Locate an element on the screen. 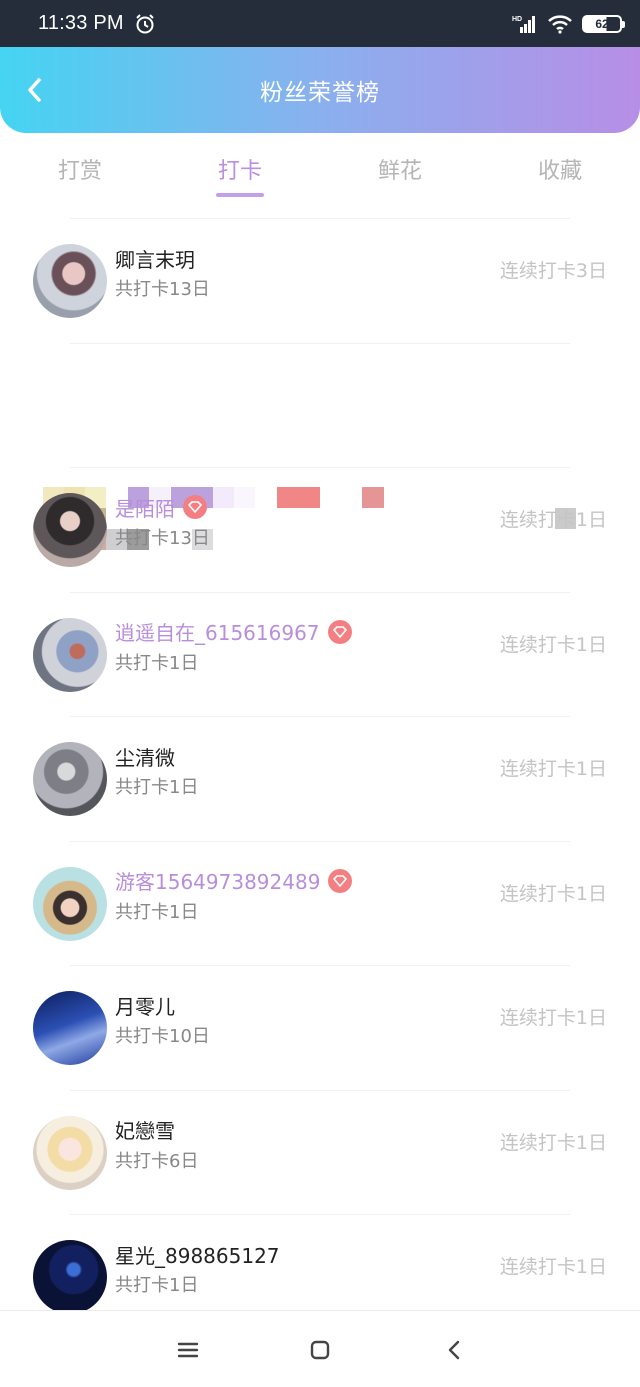 The image size is (640, 1387). recent-apps-button is located at coordinates (188, 1350).